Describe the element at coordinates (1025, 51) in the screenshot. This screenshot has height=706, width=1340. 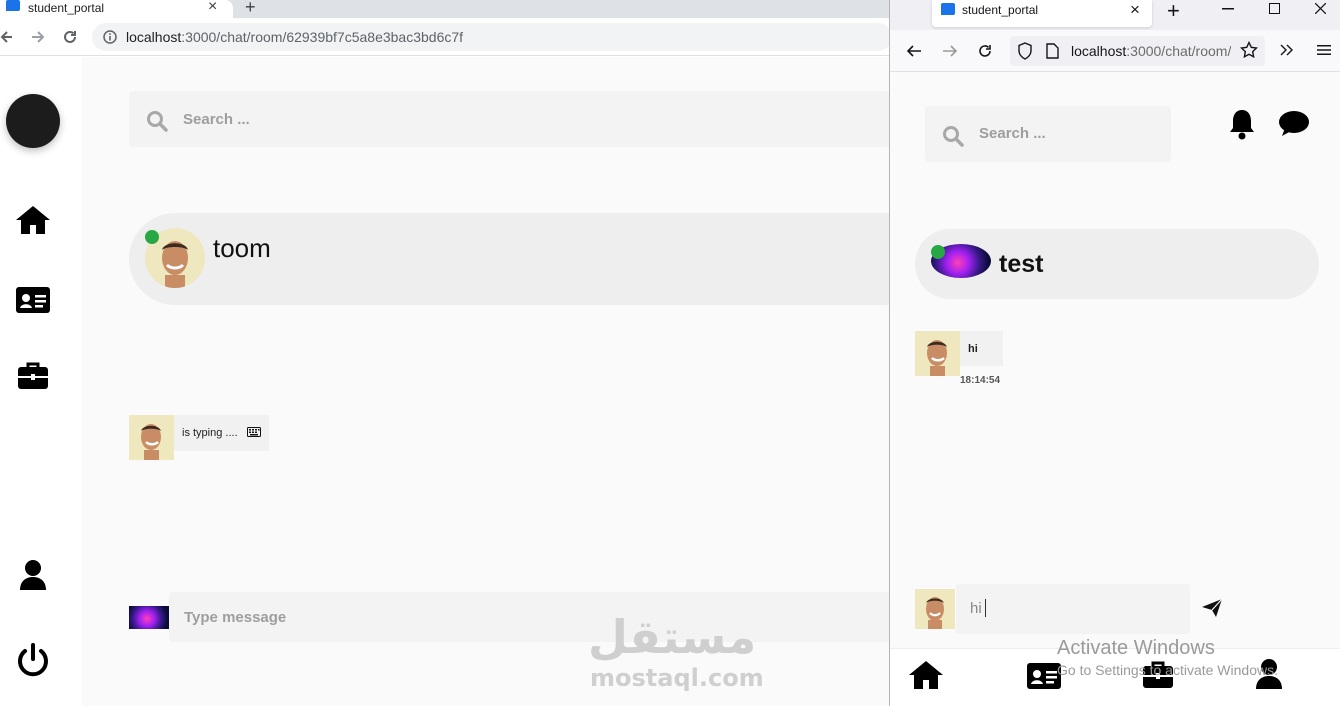
I see `shield-icon` at that location.